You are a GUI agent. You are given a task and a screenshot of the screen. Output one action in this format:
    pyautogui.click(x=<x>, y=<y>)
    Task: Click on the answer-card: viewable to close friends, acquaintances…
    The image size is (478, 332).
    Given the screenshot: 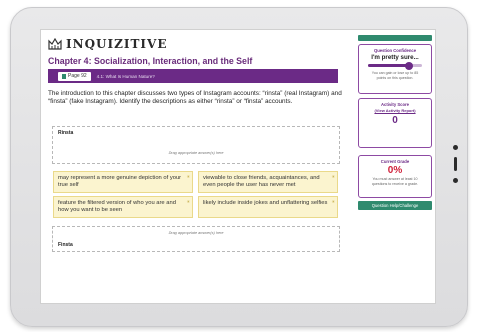 What is the action you would take?
    pyautogui.click(x=268, y=182)
    